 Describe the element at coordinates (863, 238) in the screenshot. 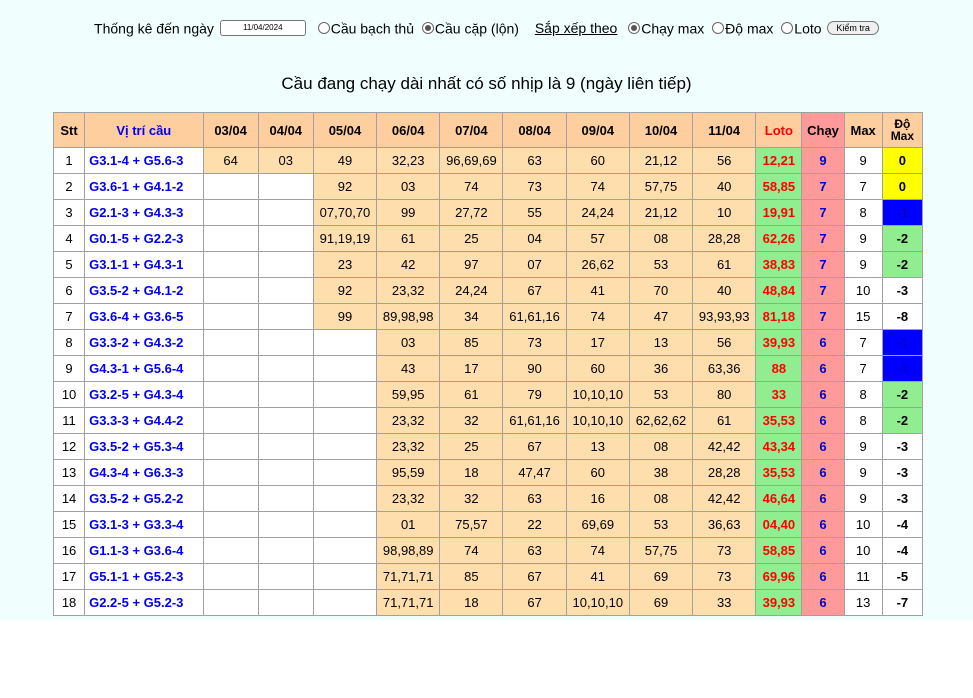

I see `row-max: 9` at that location.